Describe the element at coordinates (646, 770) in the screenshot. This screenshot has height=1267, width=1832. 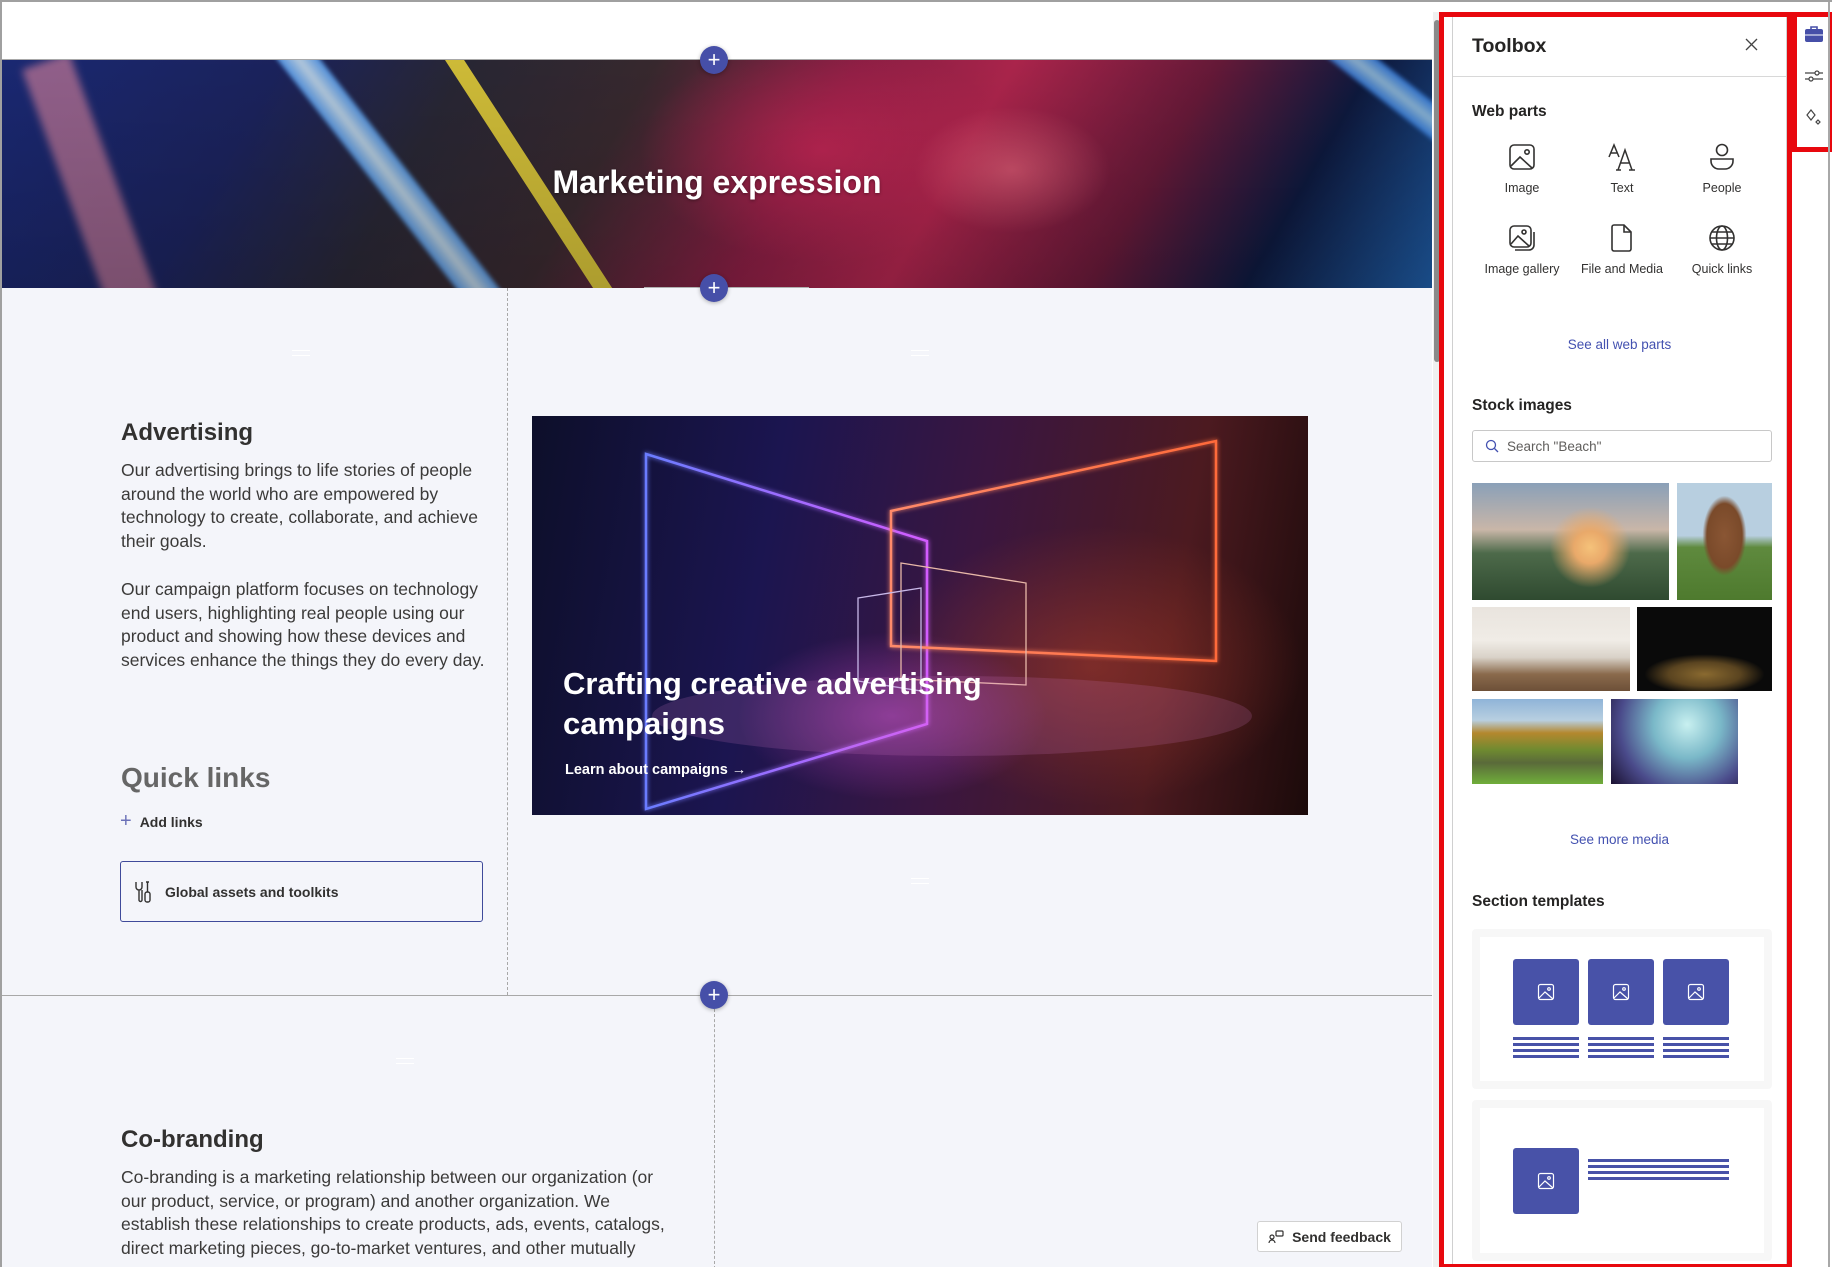
I see `hero-link-label: Learn about campaigns` at that location.